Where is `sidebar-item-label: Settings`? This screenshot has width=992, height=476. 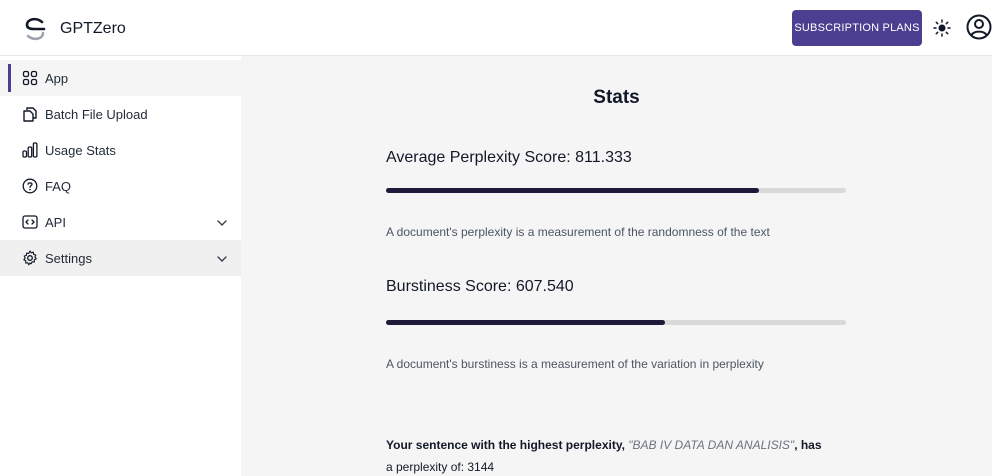 sidebar-item-label: Settings is located at coordinates (68, 258).